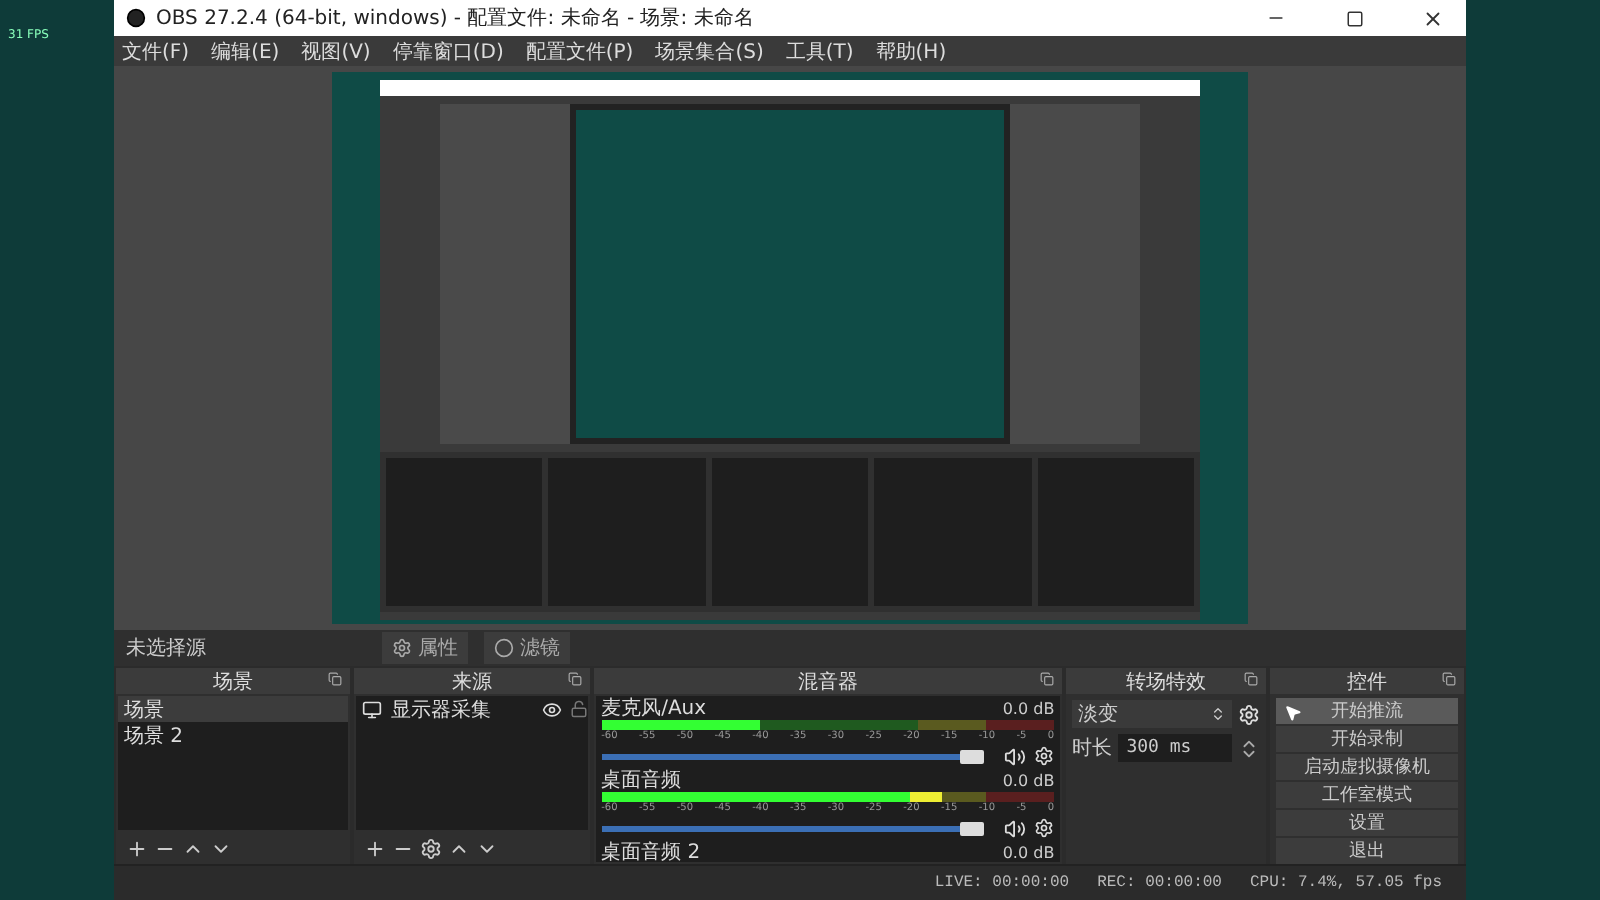 Image resolution: width=1600 pixels, height=900 pixels. What do you see at coordinates (425, 648) in the screenshot?
I see `toolbar-button: 属性` at bounding box center [425, 648].